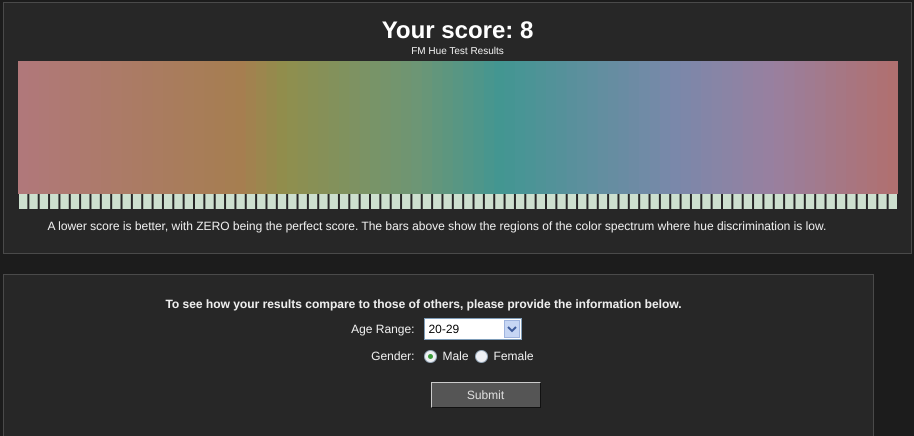 The width and height of the screenshot is (914, 436). I want to click on form-intro: To see how your results compare to those of others, please provide the information below., so click(424, 304).